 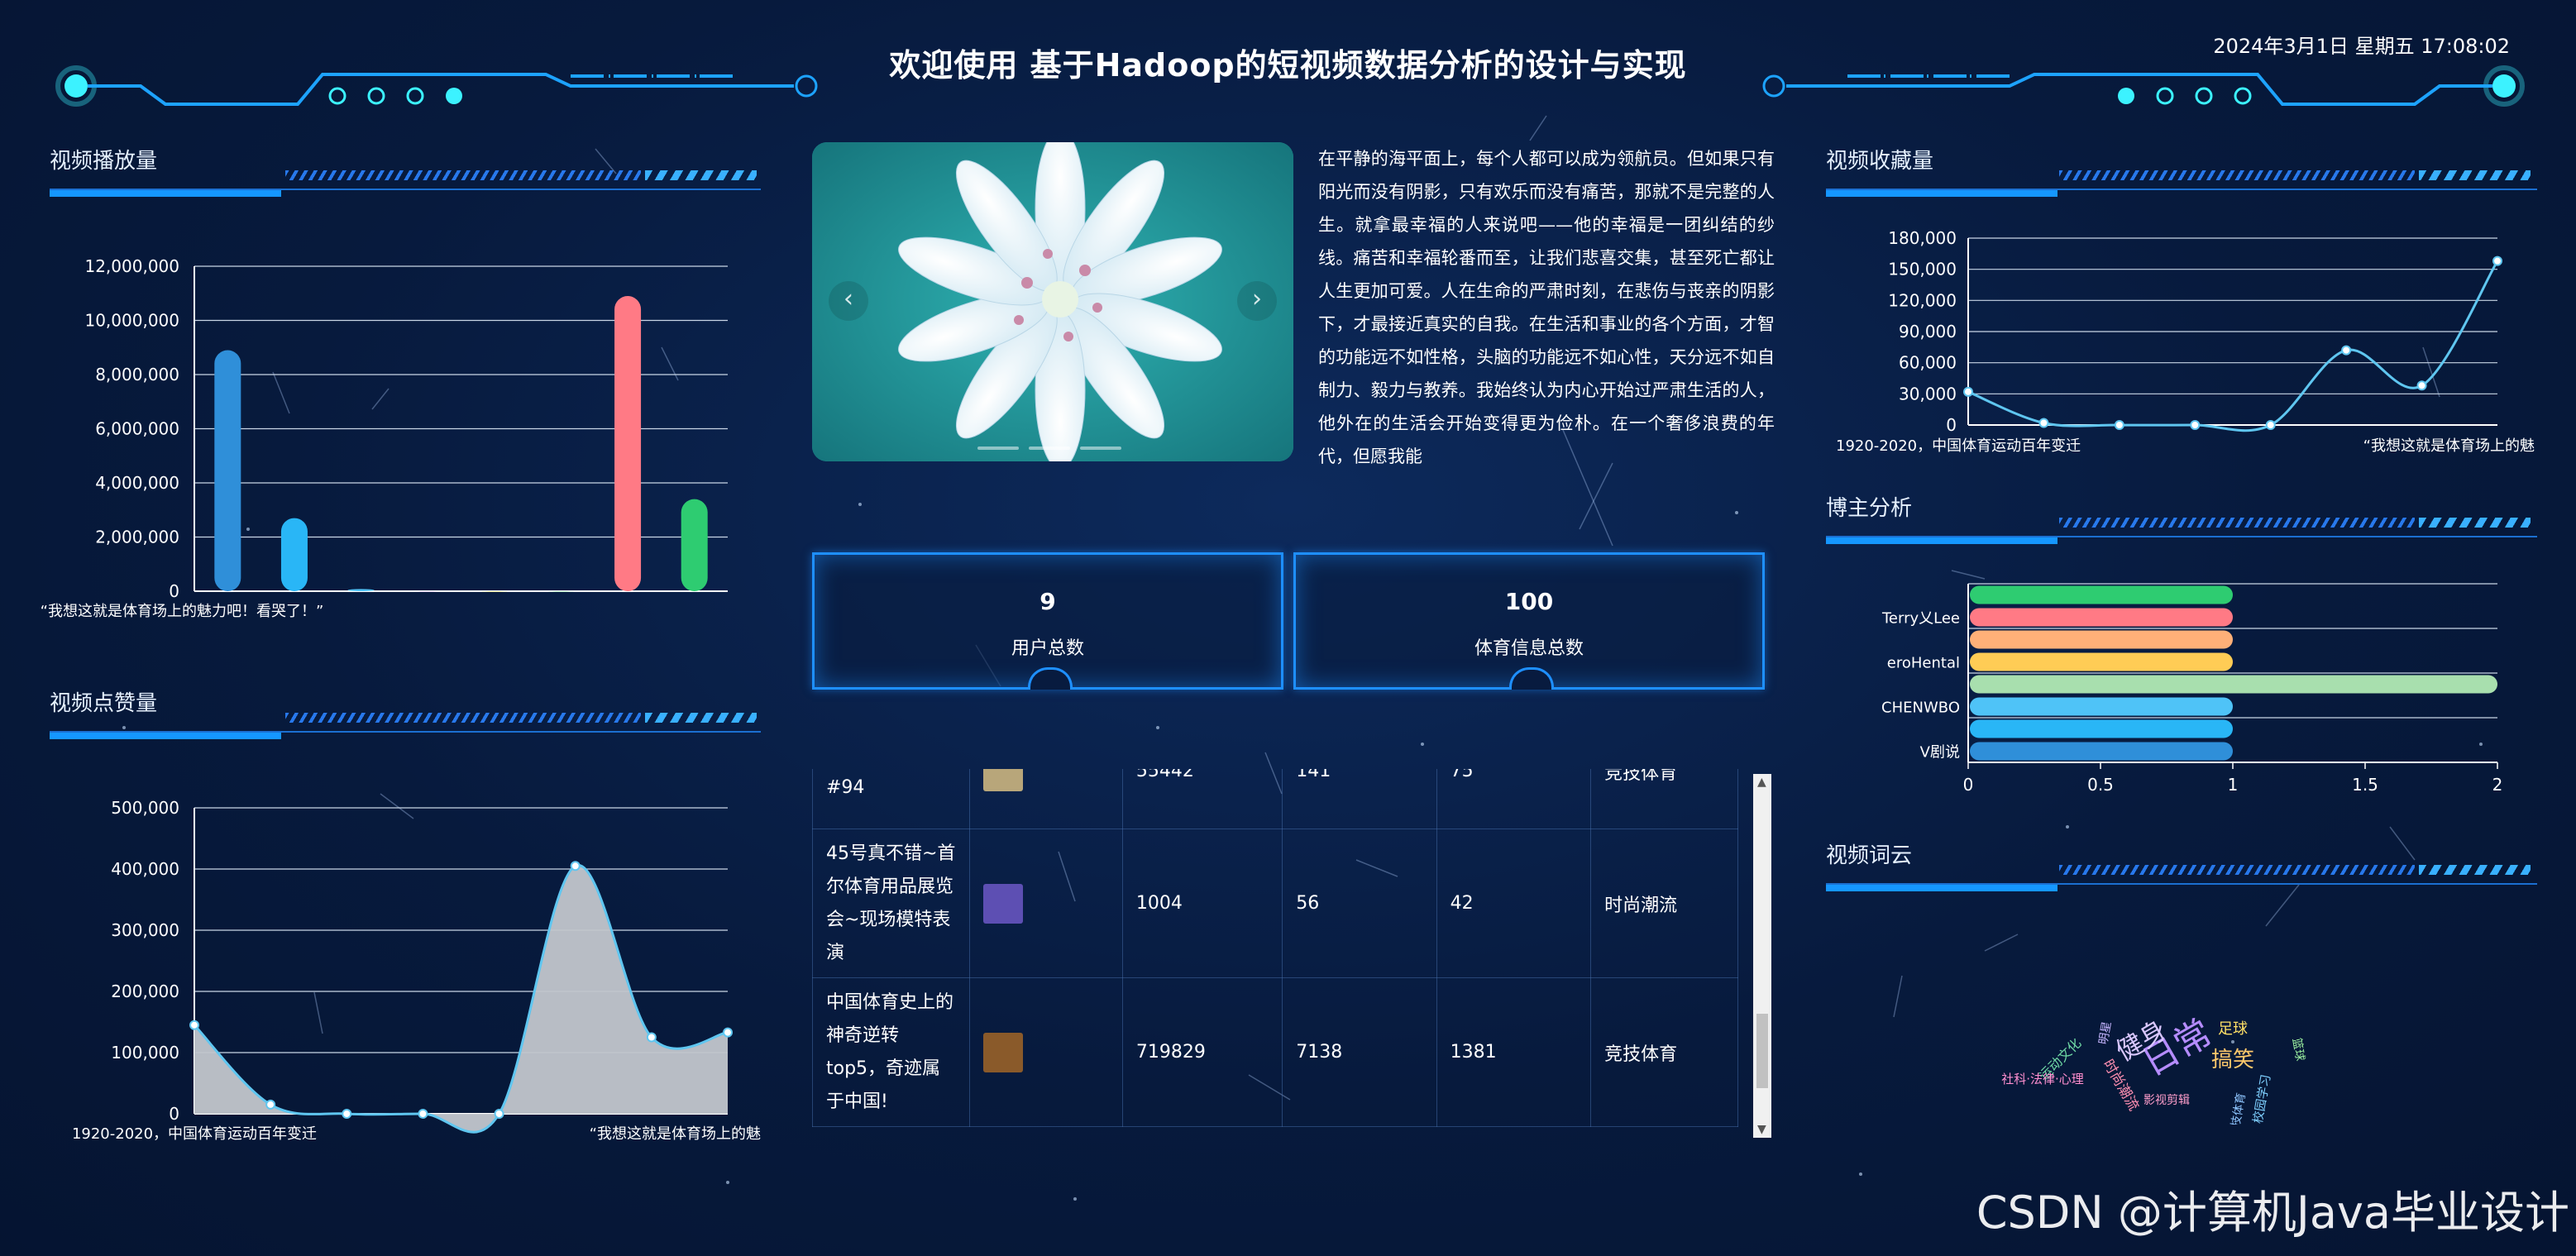 What do you see at coordinates (2181, 536) in the screenshot?
I see `bloggers-title-line` at bounding box center [2181, 536].